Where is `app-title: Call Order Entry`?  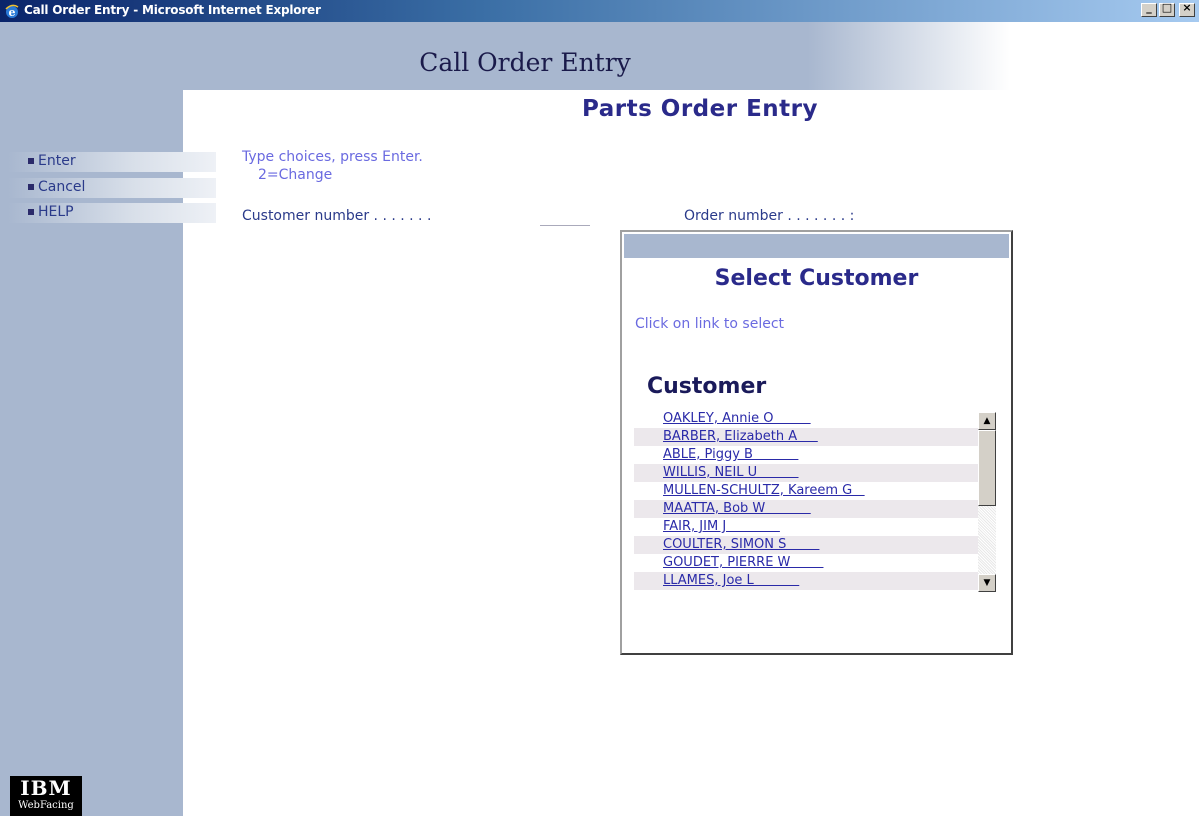
app-title: Call Order Entry is located at coordinates (525, 62).